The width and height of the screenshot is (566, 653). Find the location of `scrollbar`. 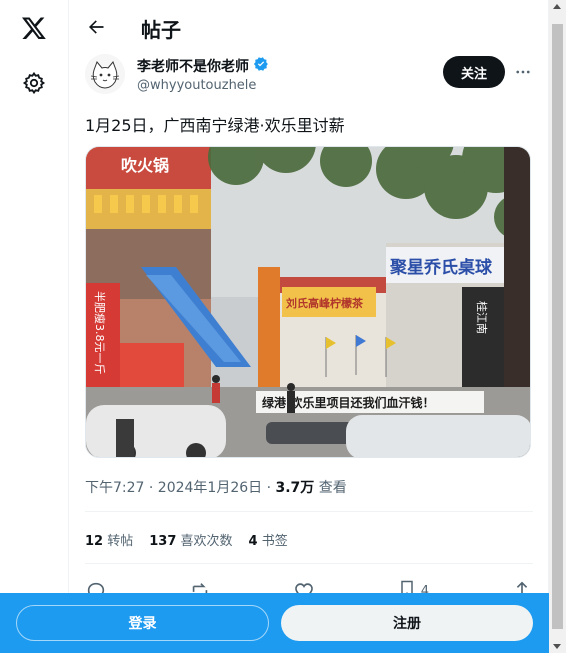

scrollbar is located at coordinates (557, 326).